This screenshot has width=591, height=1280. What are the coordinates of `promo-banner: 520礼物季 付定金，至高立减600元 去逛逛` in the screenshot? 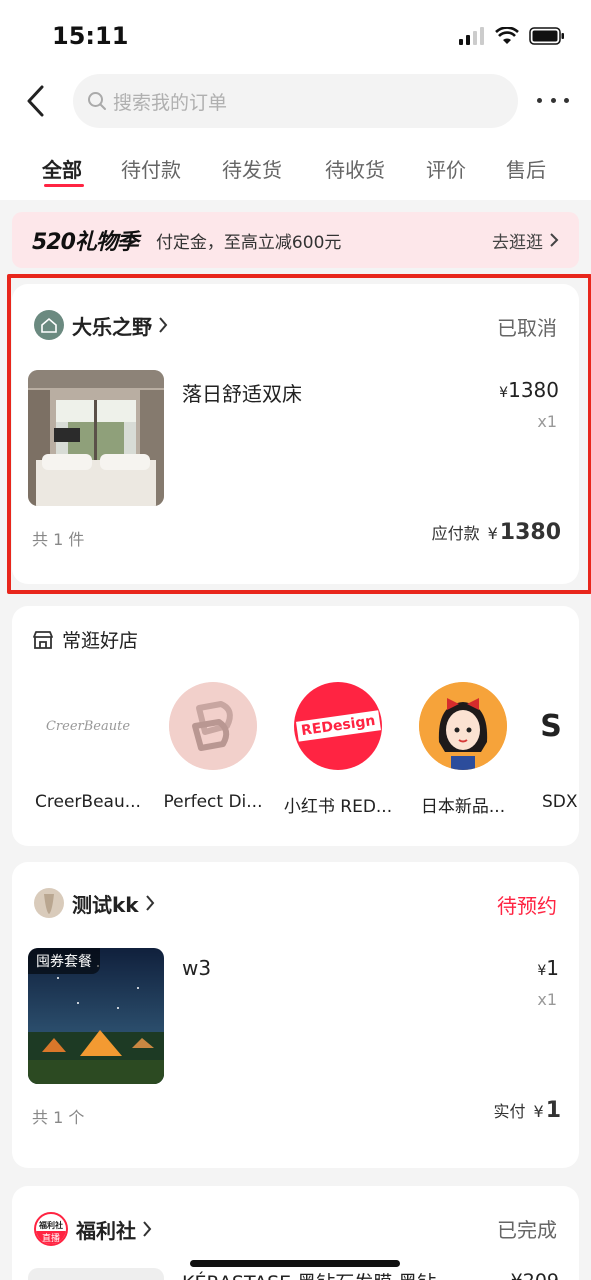 It's located at (295, 240).